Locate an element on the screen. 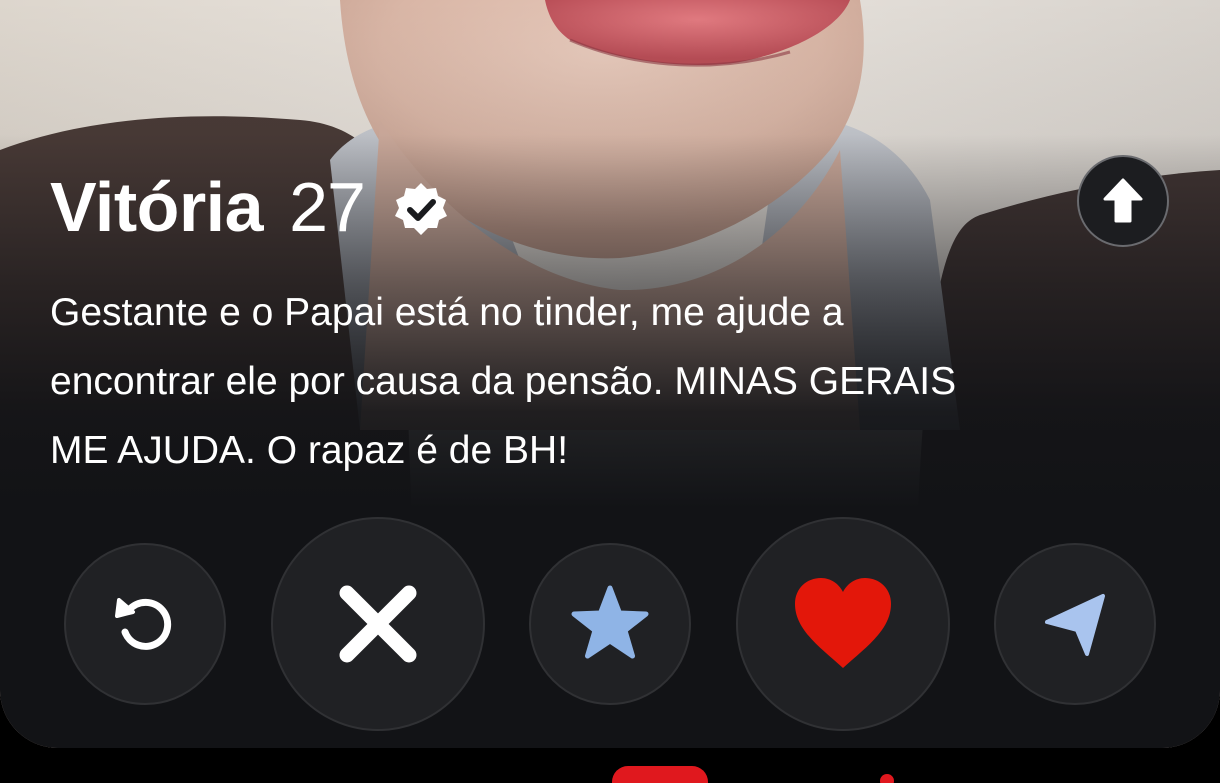  boost-button is located at coordinates (1075, 624).